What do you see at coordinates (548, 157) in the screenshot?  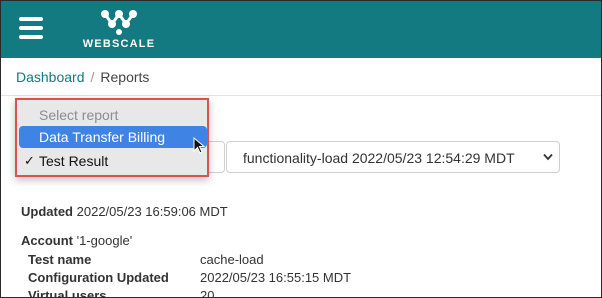 I see `chevron-down-icon` at bounding box center [548, 157].